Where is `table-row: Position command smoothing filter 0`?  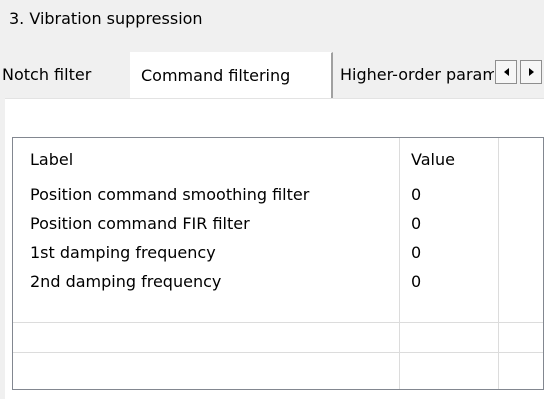 table-row: Position command smoothing filter 0 is located at coordinates (278, 194).